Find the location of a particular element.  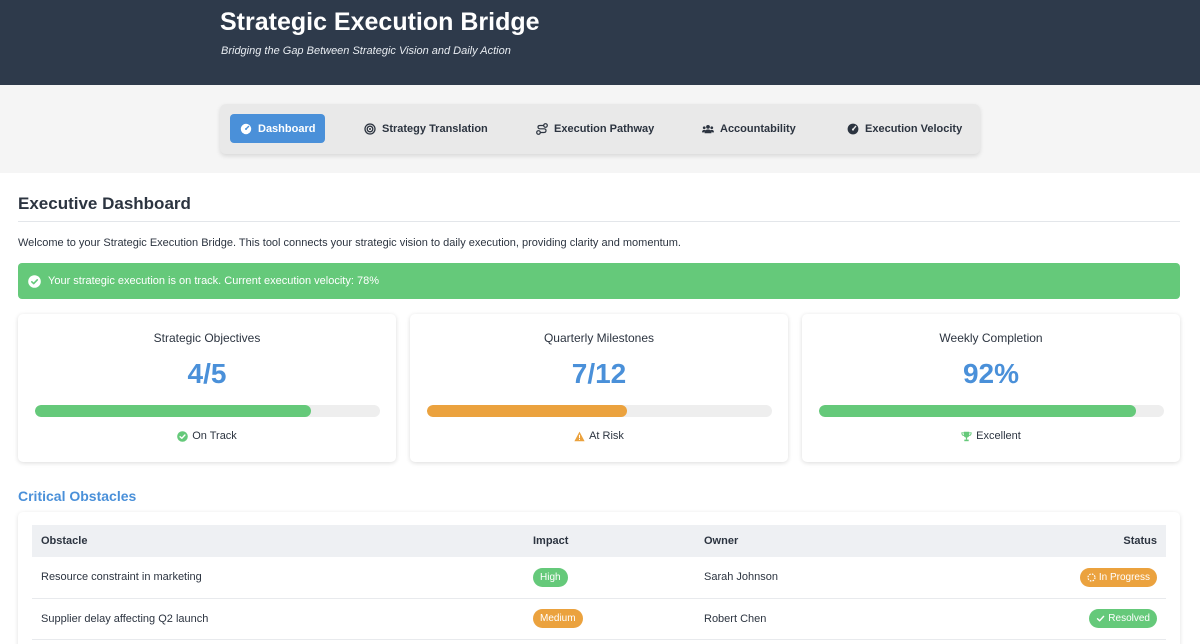

column-header-obstacle: Obstacle is located at coordinates (64, 541).